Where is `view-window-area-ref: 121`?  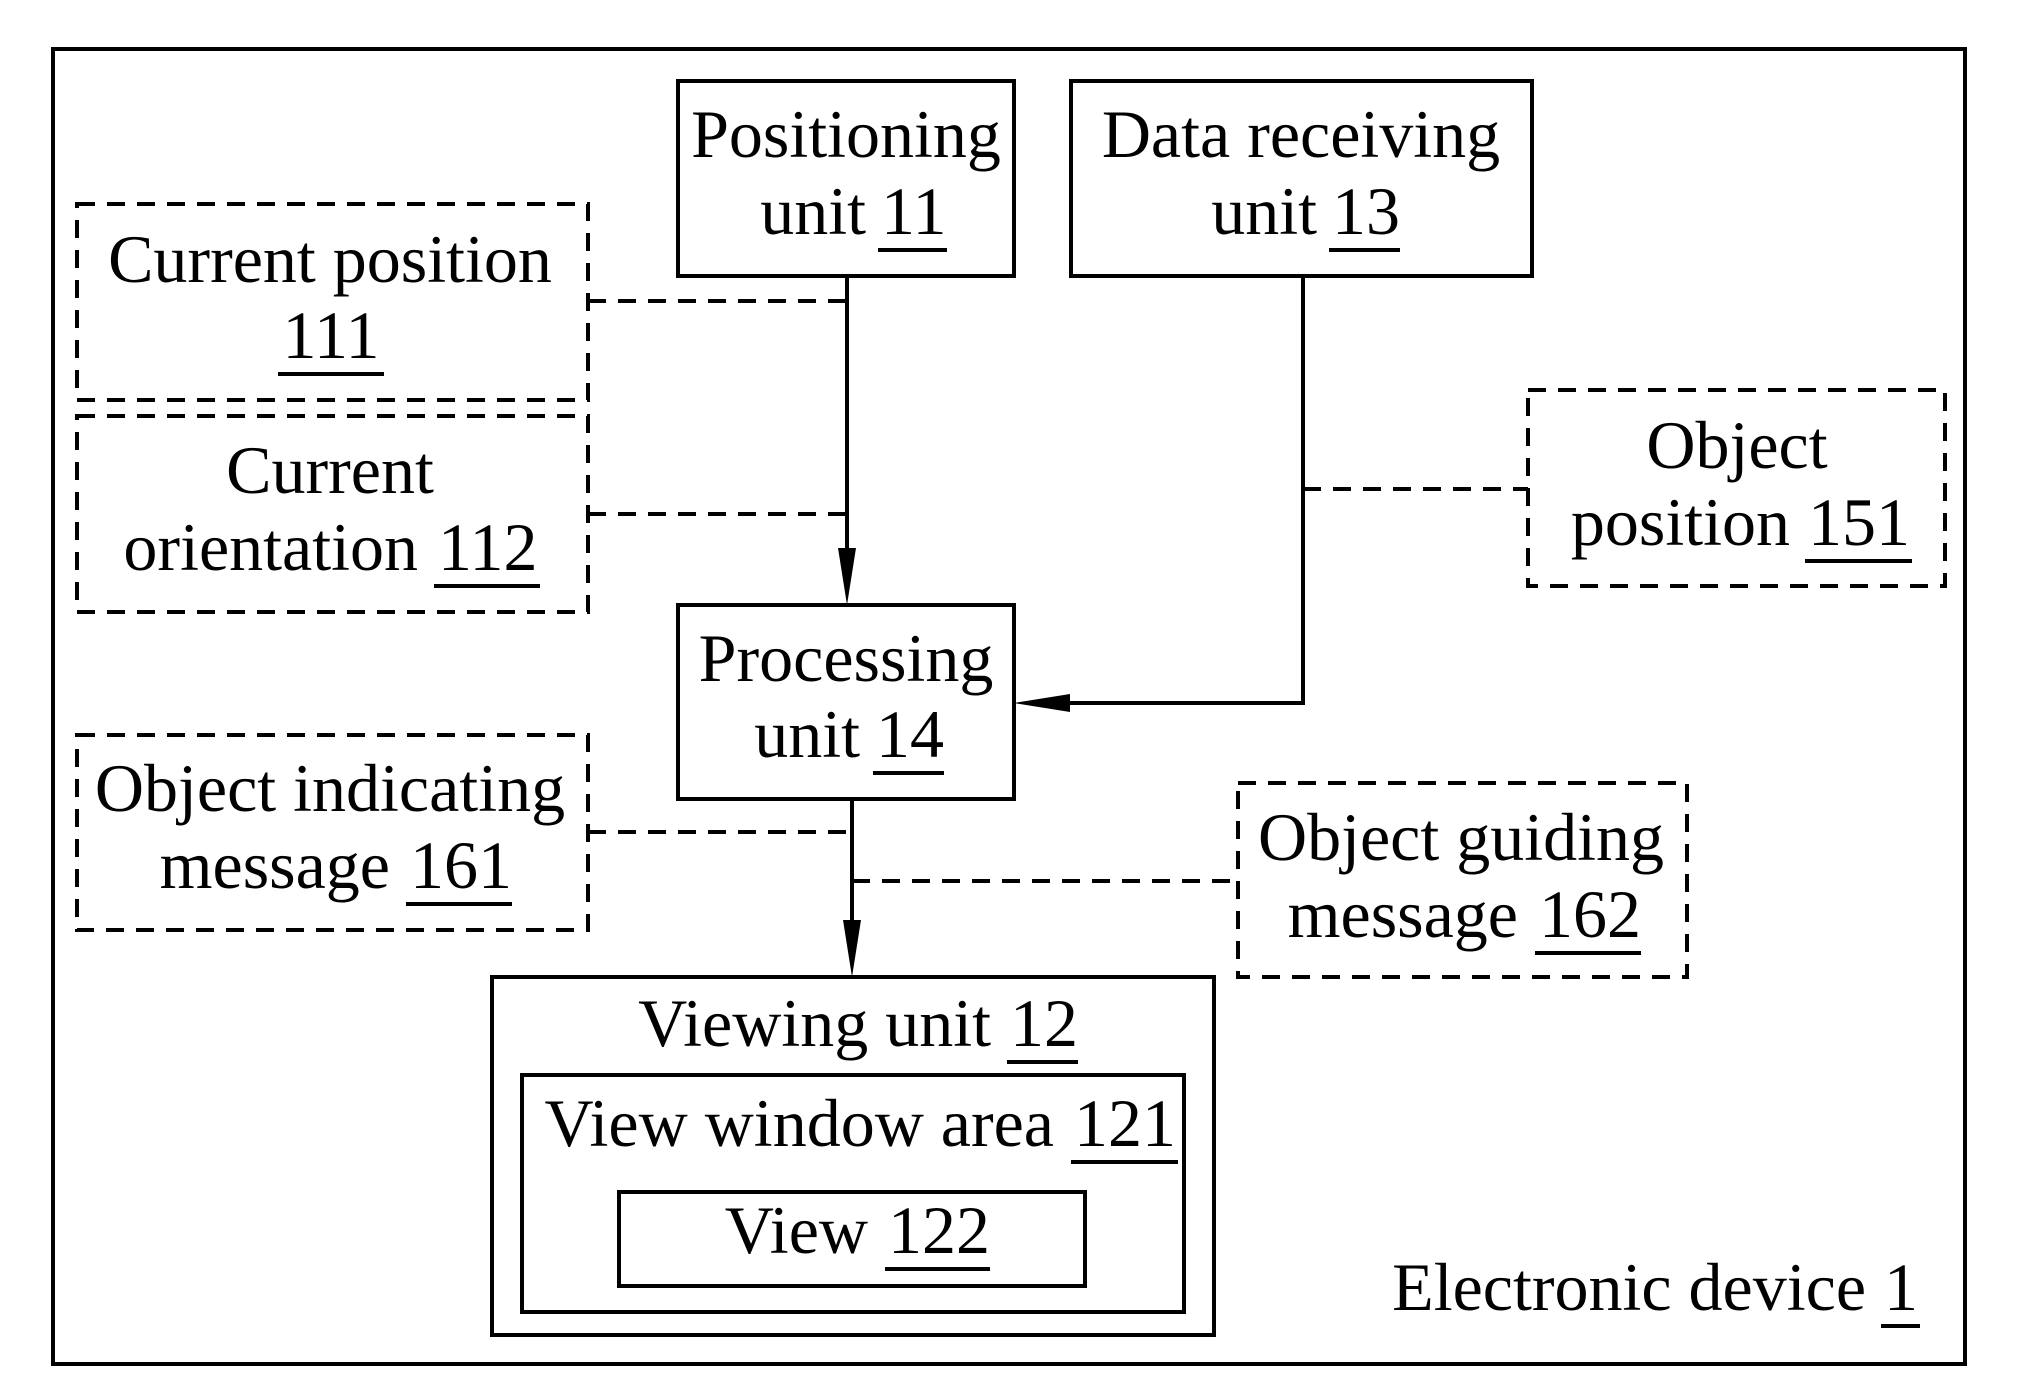
view-window-area-ref: 121 is located at coordinates (1125, 1123).